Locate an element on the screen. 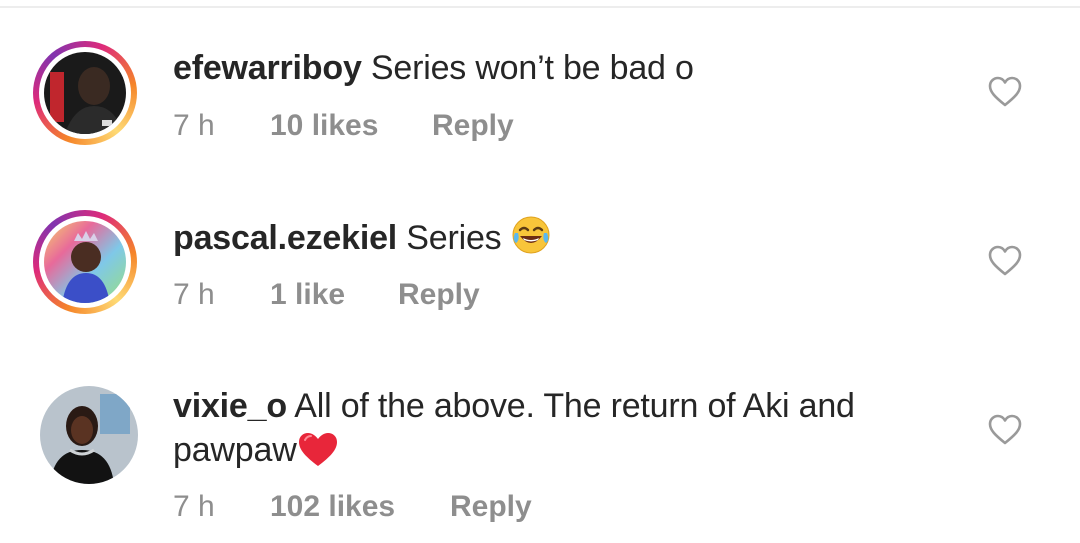 The width and height of the screenshot is (1080, 543). comment-body: Series won’t be bad o is located at coordinates (532, 68).